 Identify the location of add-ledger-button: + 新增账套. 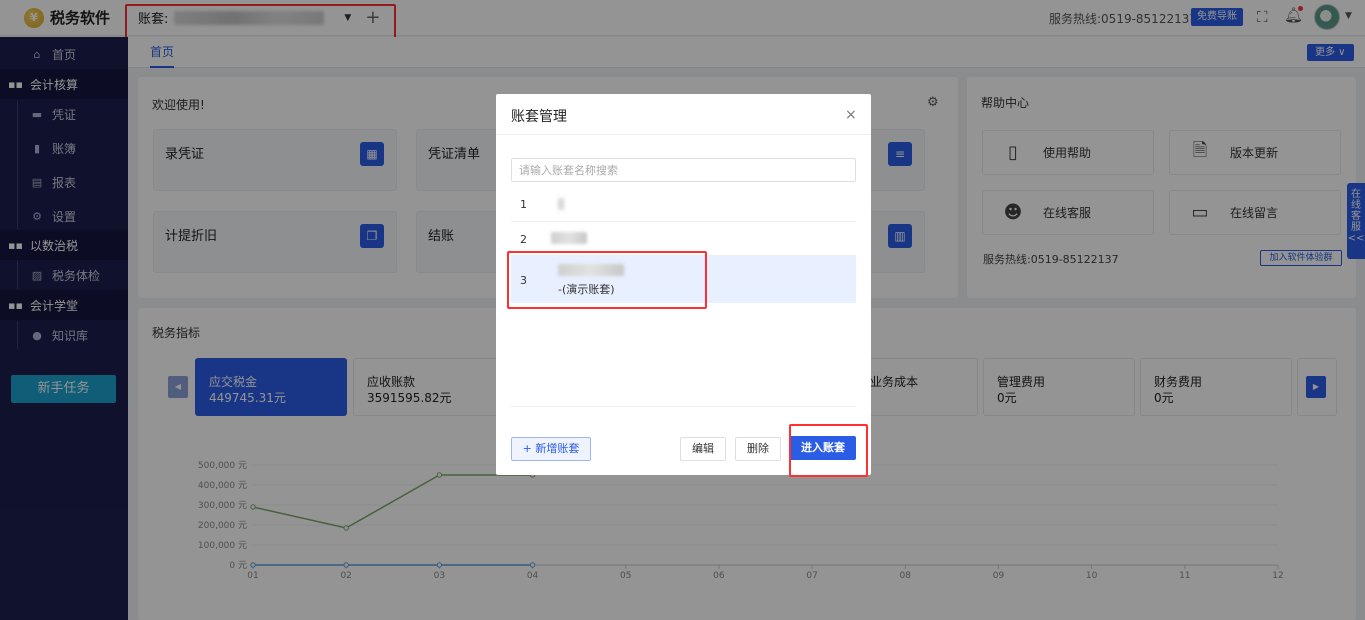
(551, 449).